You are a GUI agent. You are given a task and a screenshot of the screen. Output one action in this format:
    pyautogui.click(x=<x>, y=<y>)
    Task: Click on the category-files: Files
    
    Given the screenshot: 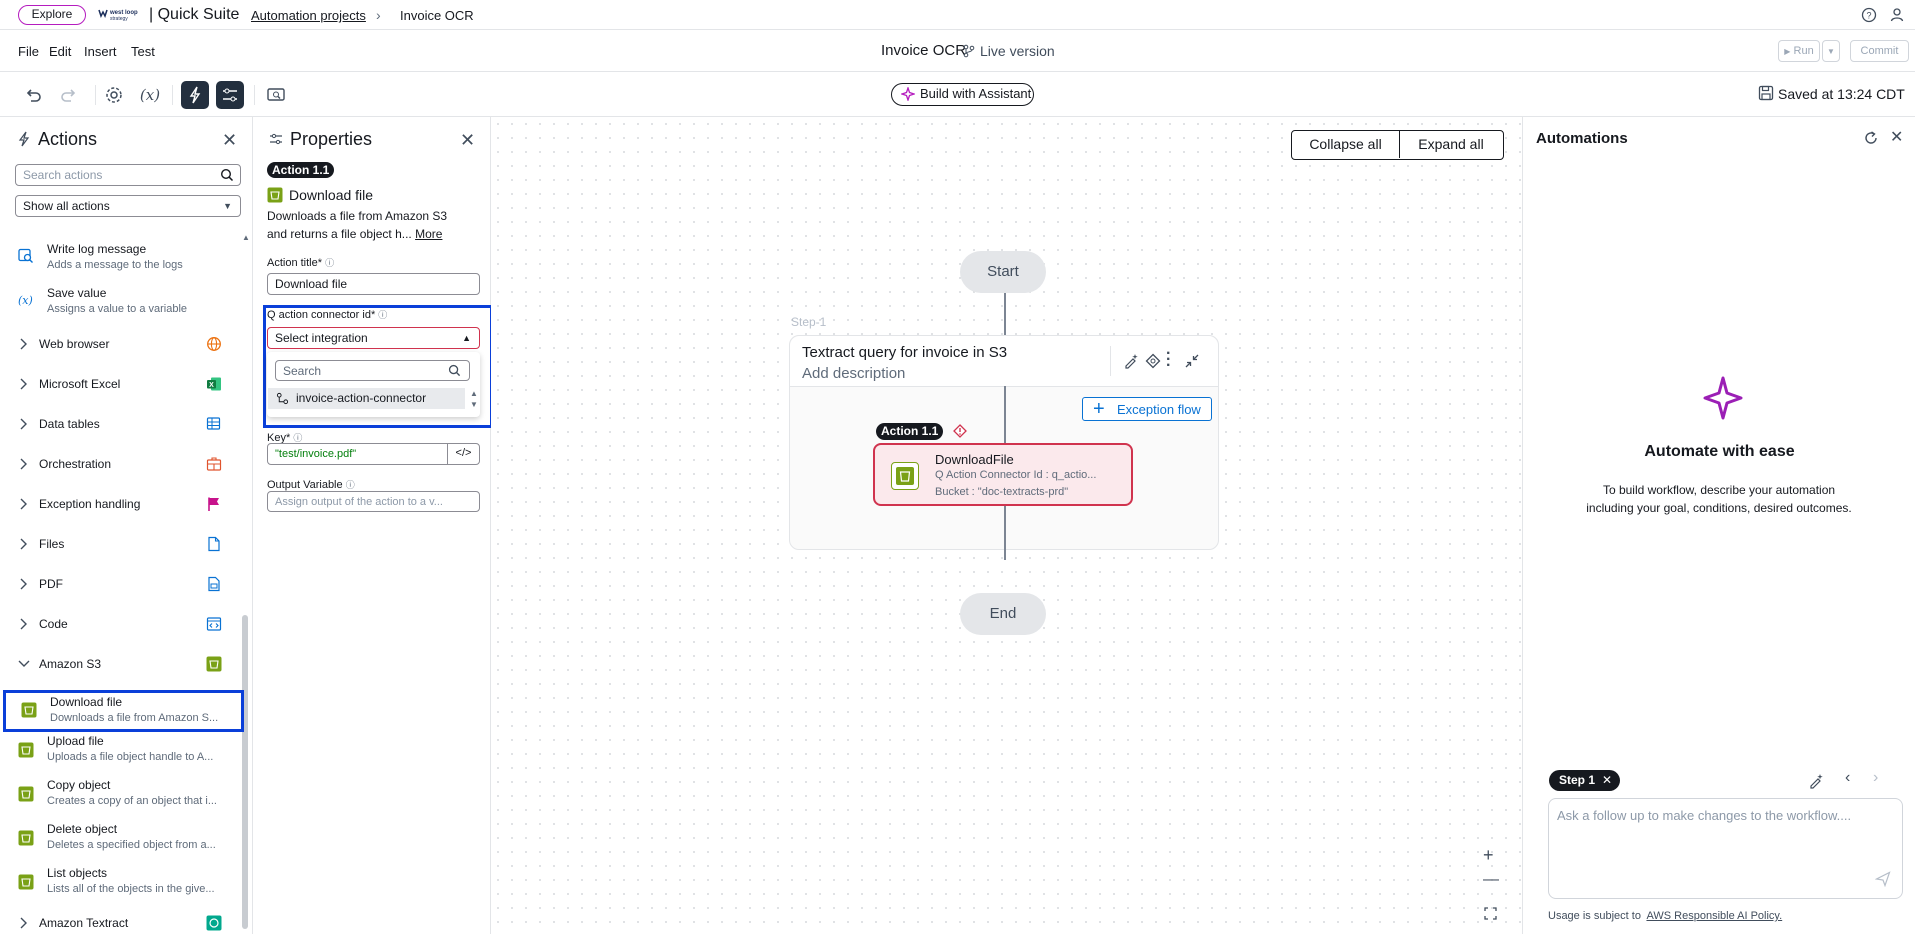 What is the action you would take?
    pyautogui.click(x=123, y=545)
    